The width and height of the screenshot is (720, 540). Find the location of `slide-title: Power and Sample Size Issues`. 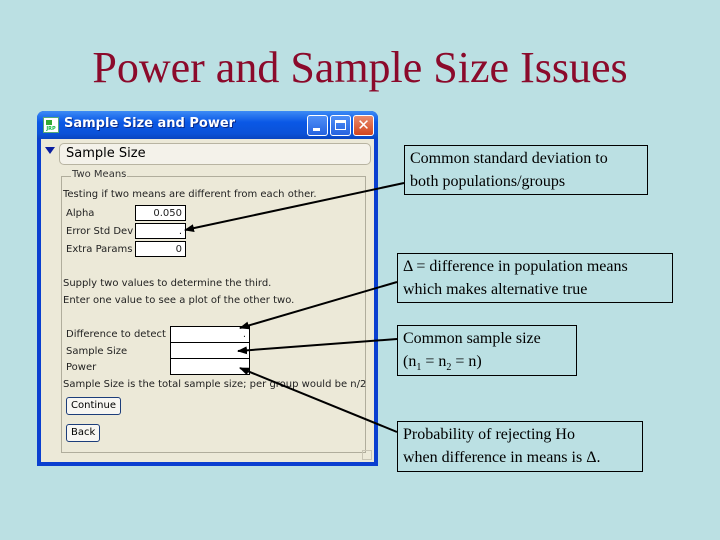

slide-title: Power and Sample Size Issues is located at coordinates (360, 67).